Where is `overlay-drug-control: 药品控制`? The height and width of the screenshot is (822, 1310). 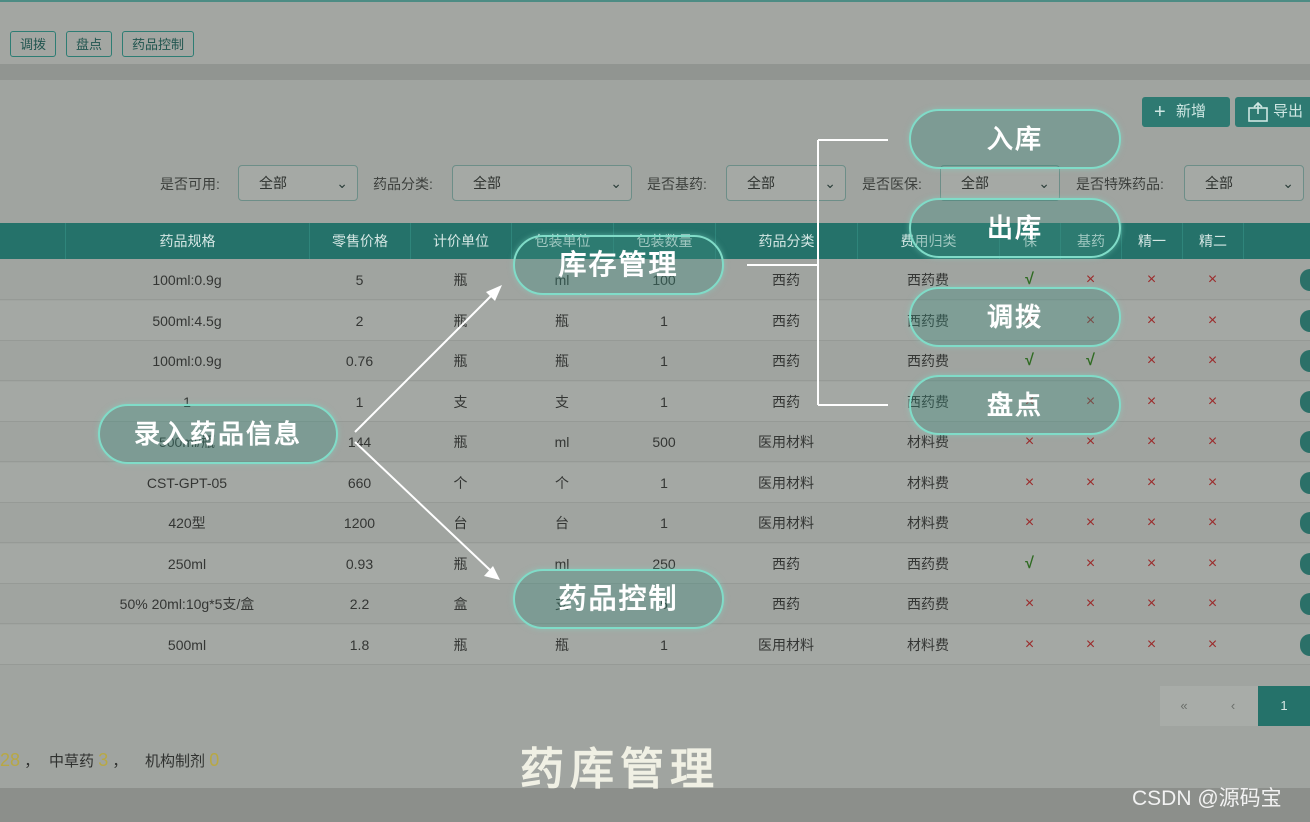
overlay-drug-control: 药品控制 is located at coordinates (618, 599).